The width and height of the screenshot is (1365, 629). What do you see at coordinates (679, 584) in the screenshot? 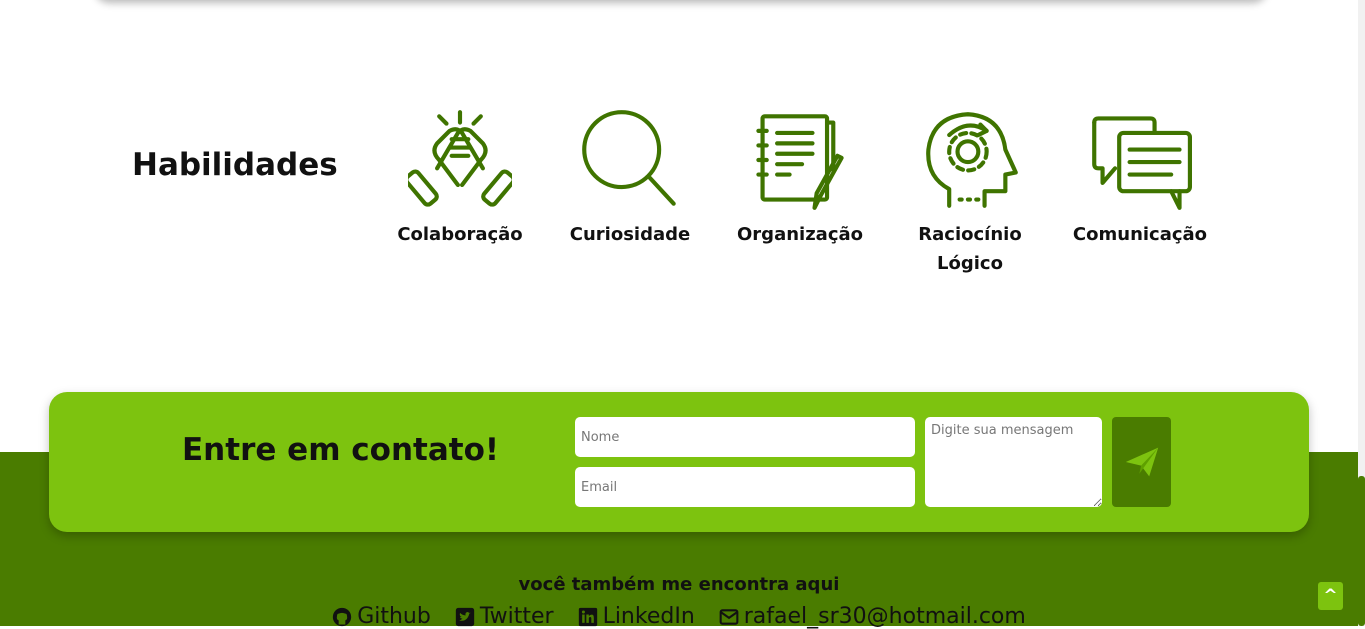
I see `find-me-heading: você também me encontra aqui` at bounding box center [679, 584].